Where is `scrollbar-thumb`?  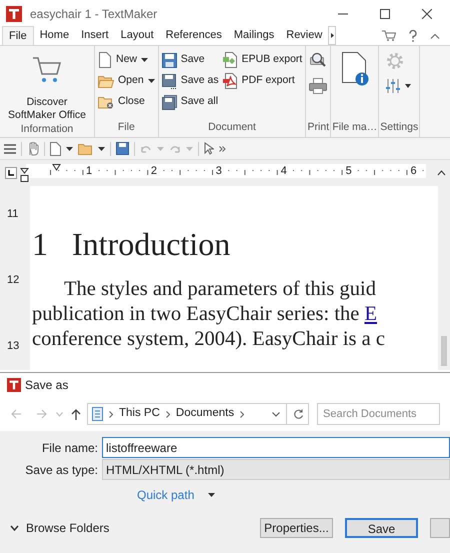 scrollbar-thumb is located at coordinates (444, 351).